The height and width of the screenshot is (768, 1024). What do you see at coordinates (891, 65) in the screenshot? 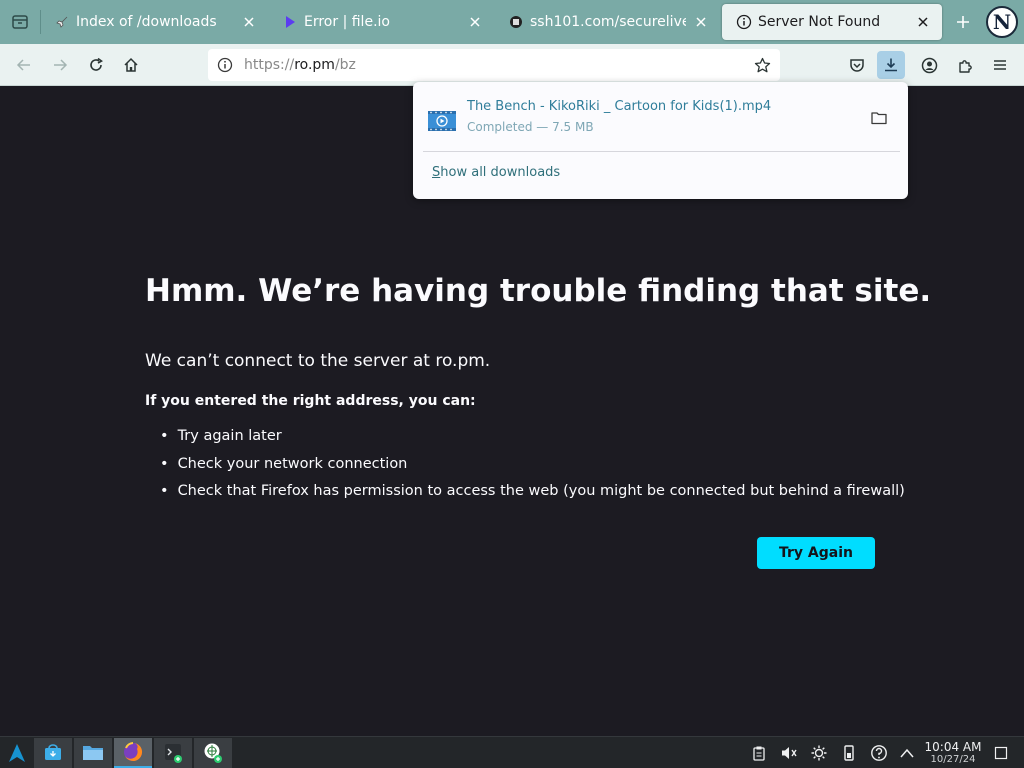
I see `downloads-button` at bounding box center [891, 65].